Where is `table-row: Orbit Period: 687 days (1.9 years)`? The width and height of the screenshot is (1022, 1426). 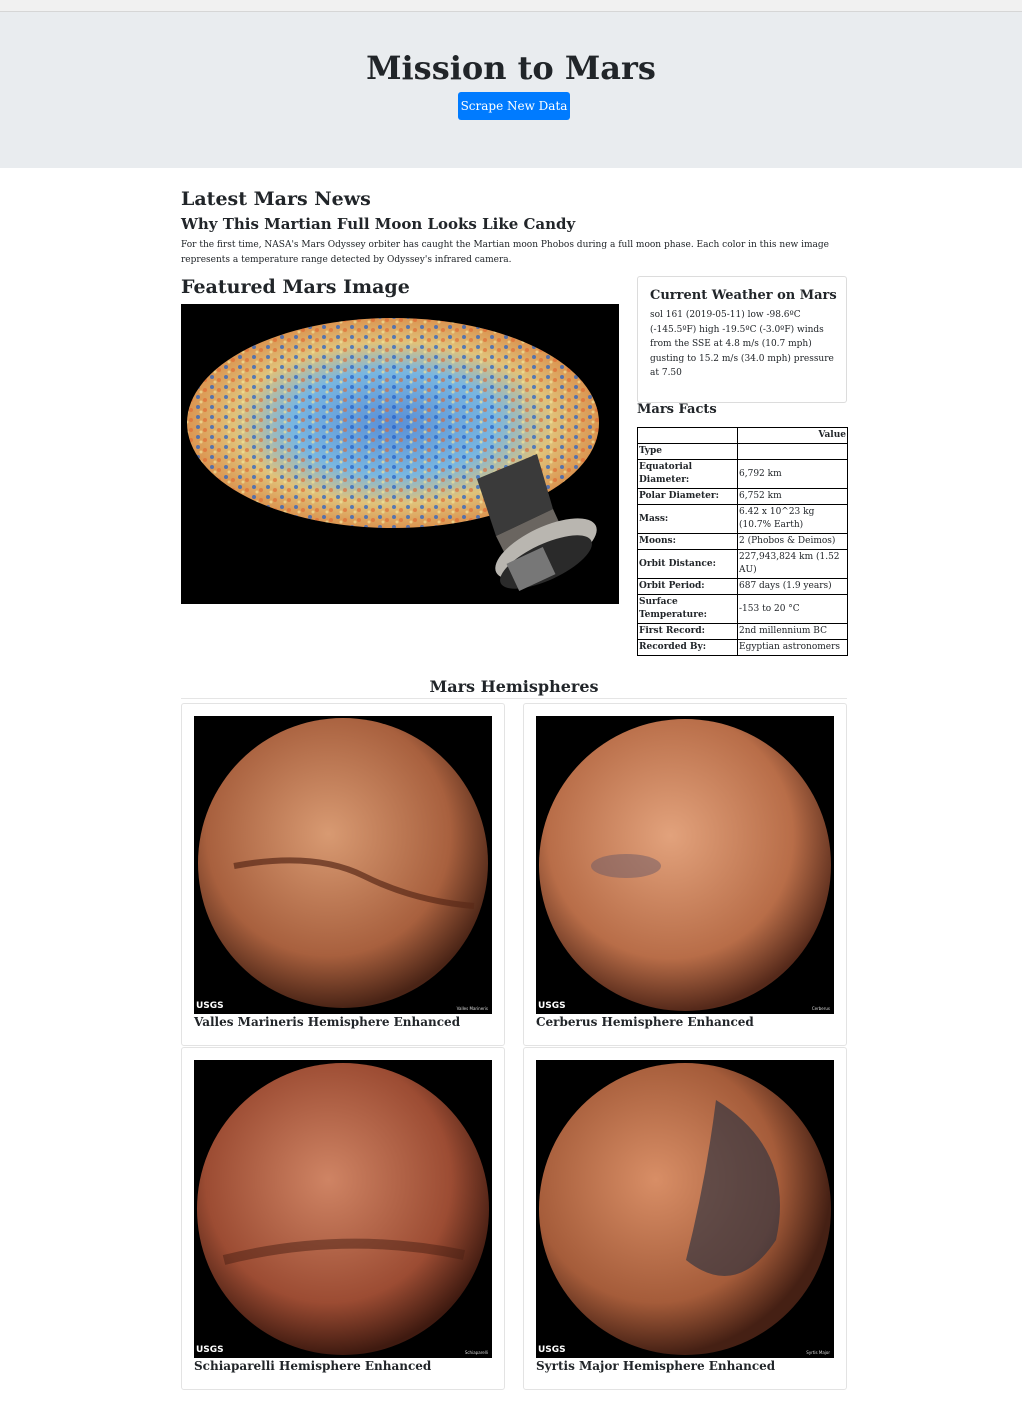 table-row: Orbit Period: 687 days (1.9 years) is located at coordinates (742, 586).